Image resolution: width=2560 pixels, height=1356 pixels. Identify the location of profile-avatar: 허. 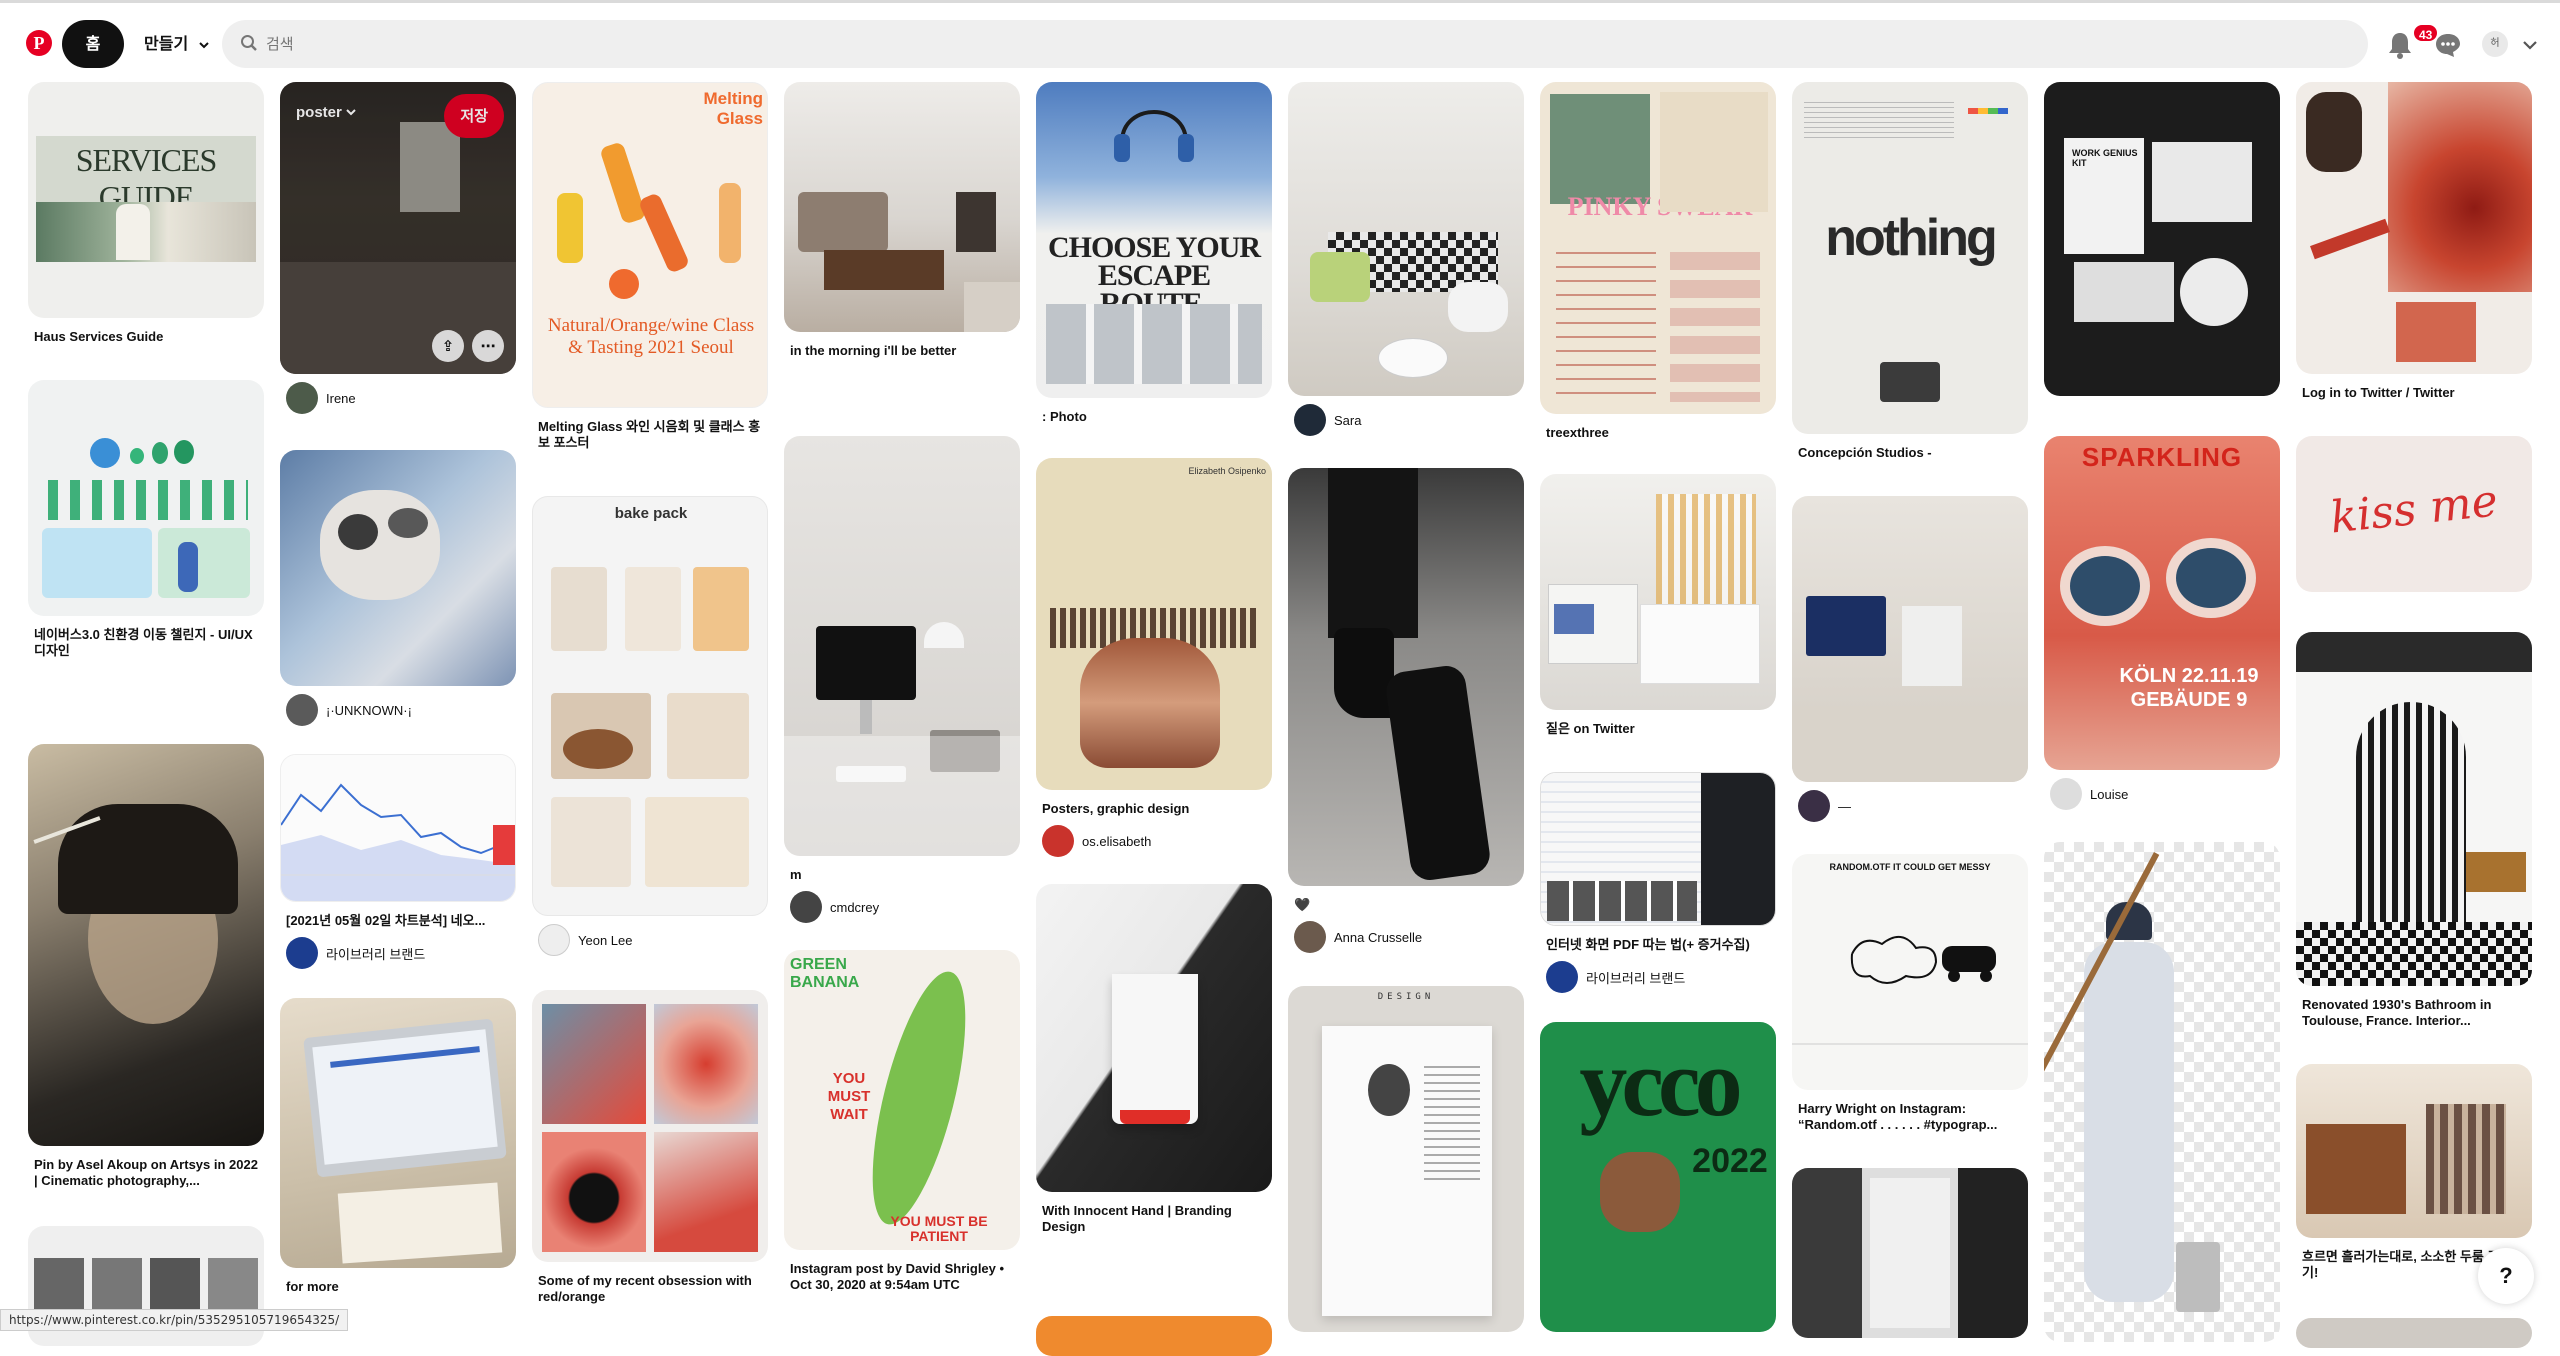
(2495, 44).